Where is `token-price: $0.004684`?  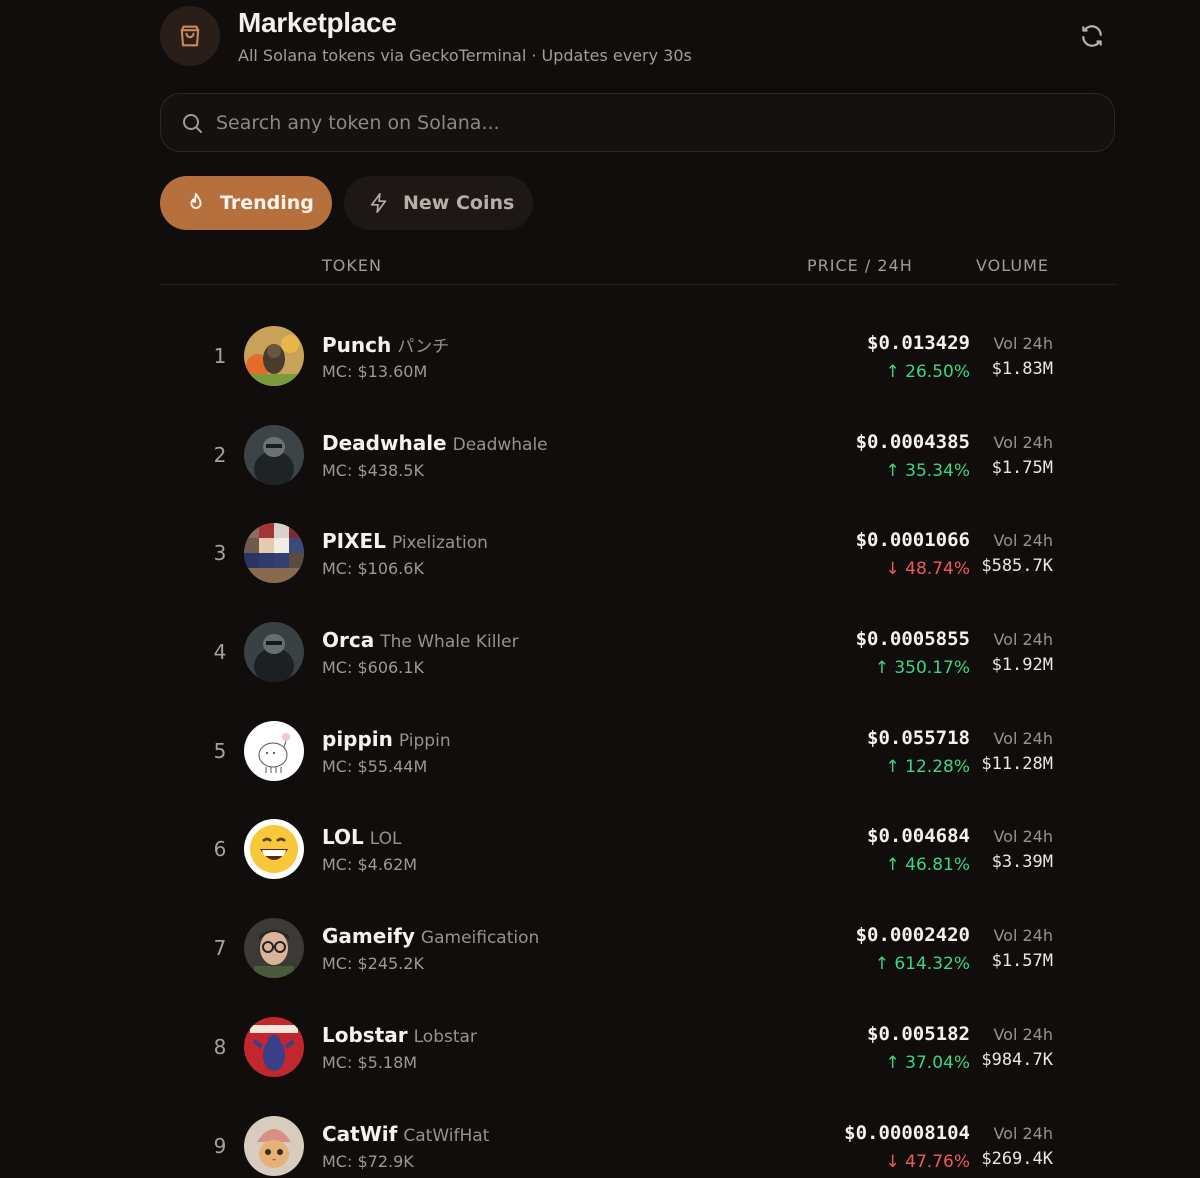
token-price: $0.004684 is located at coordinates (918, 836).